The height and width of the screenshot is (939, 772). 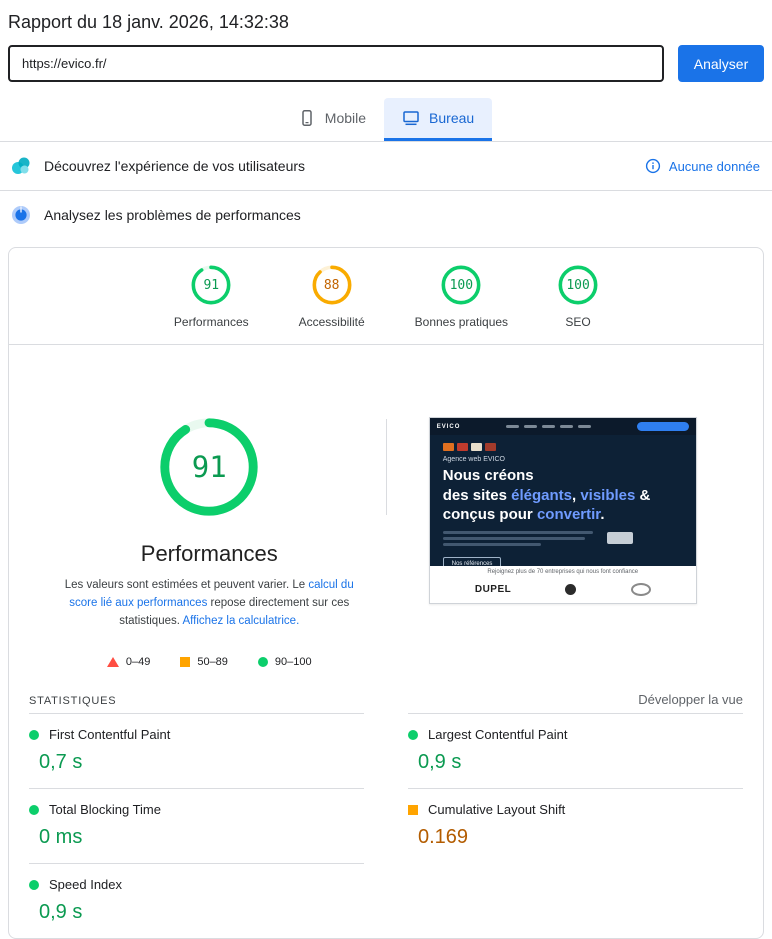 I want to click on screenshot-navbar: EVICO, so click(x=562, y=426).